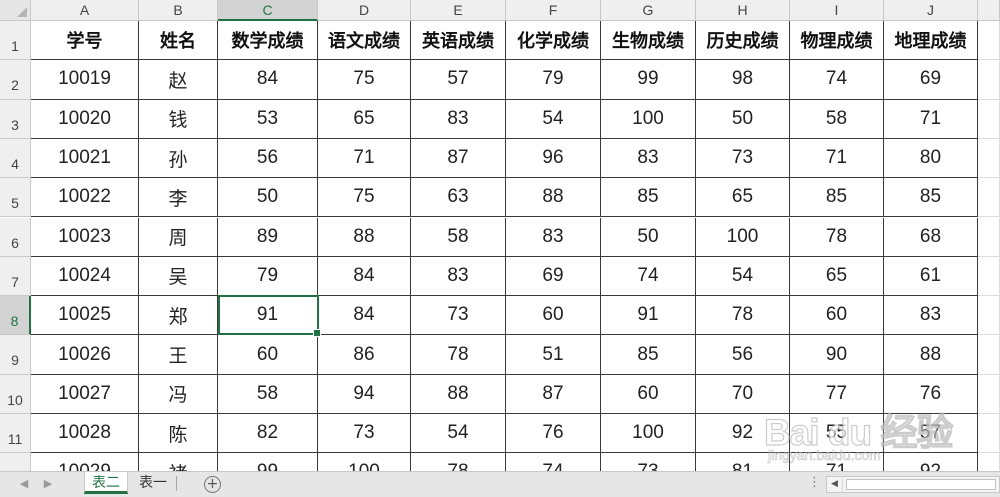 The image size is (1000, 497). Describe the element at coordinates (85, 237) in the screenshot. I see `data-cell: 10023` at that location.